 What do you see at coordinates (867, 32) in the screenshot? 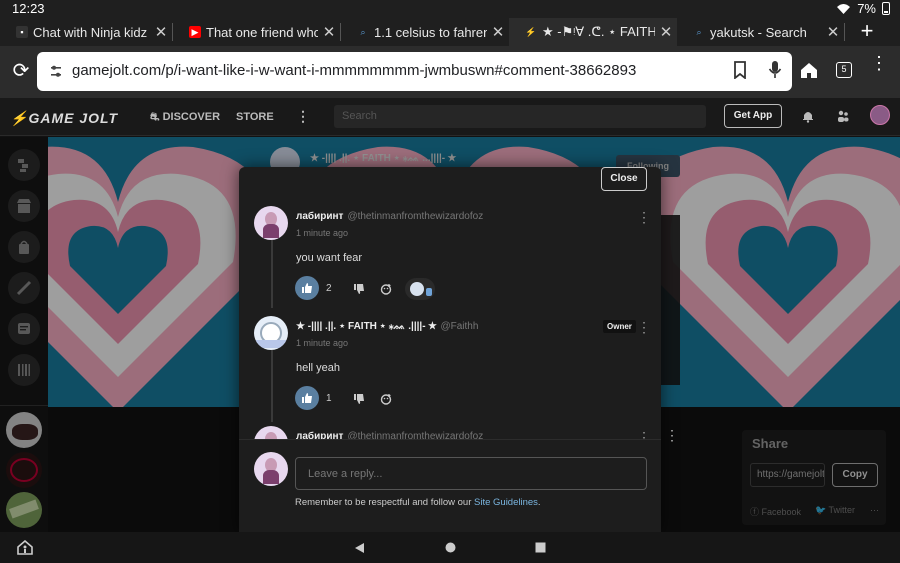
I see `new-tab-icon: +` at bounding box center [867, 32].